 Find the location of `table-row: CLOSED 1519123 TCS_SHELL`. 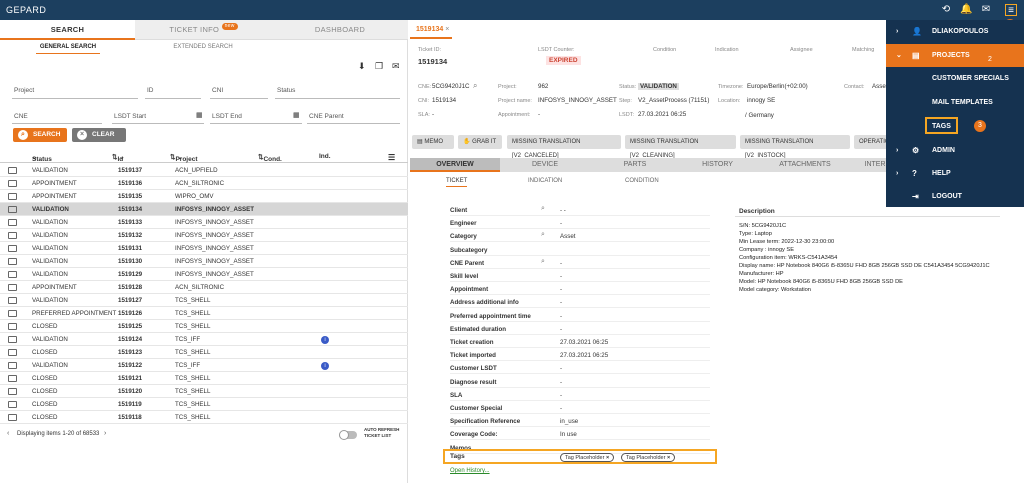

table-row: CLOSED 1519123 TCS_SHELL is located at coordinates (204, 352).